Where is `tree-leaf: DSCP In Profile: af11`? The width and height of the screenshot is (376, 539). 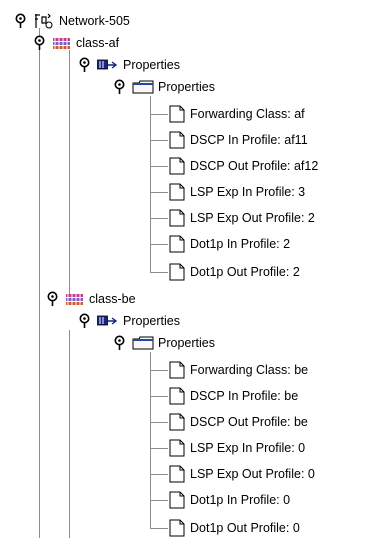
tree-leaf: DSCP In Profile: af11 is located at coordinates (238, 140).